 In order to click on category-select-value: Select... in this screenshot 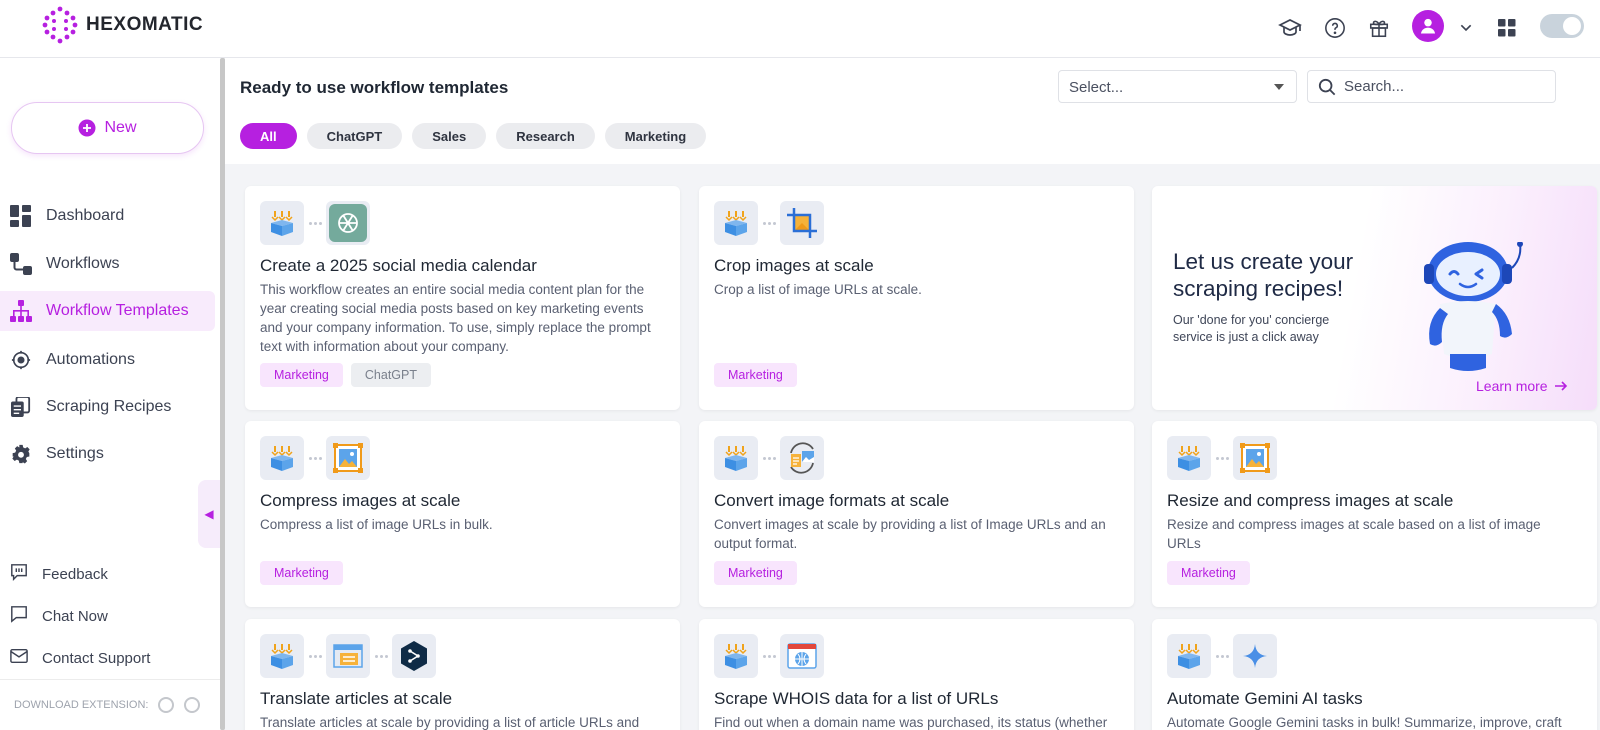, I will do `click(1096, 87)`.